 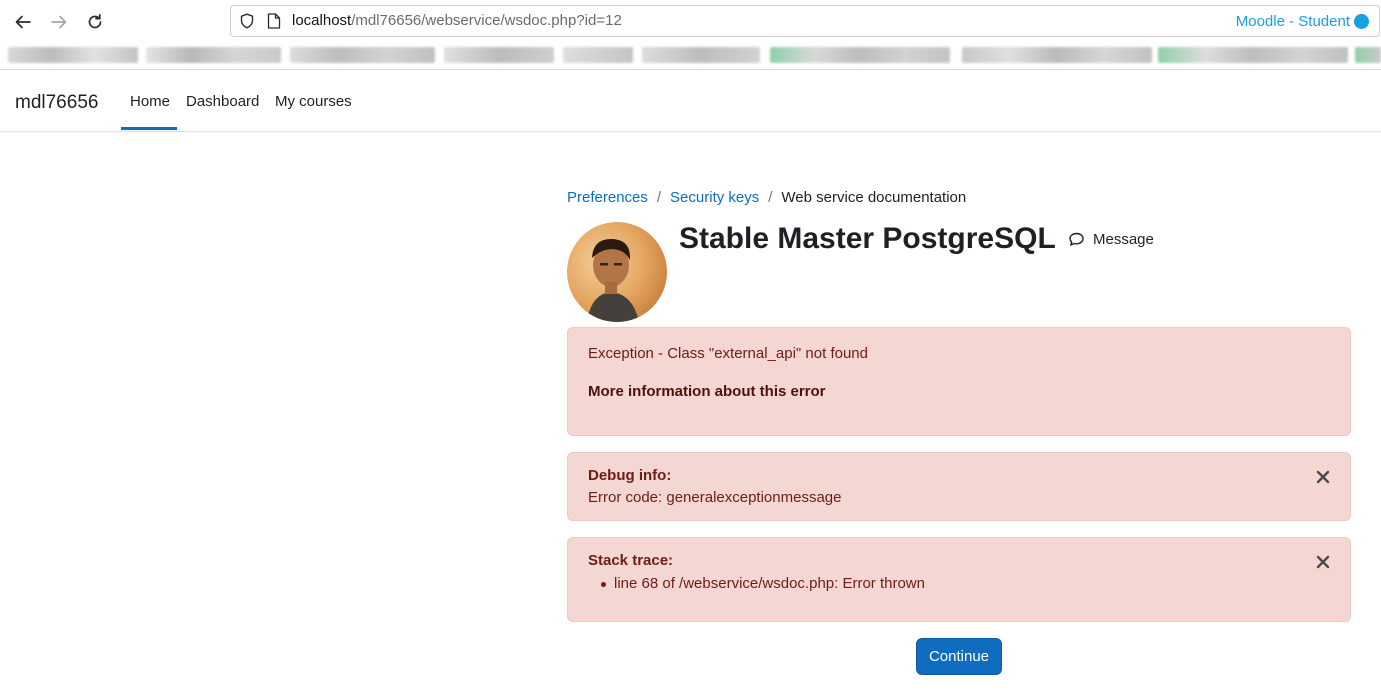 I want to click on breadcrumb-preferences: Preferences, so click(x=607, y=197).